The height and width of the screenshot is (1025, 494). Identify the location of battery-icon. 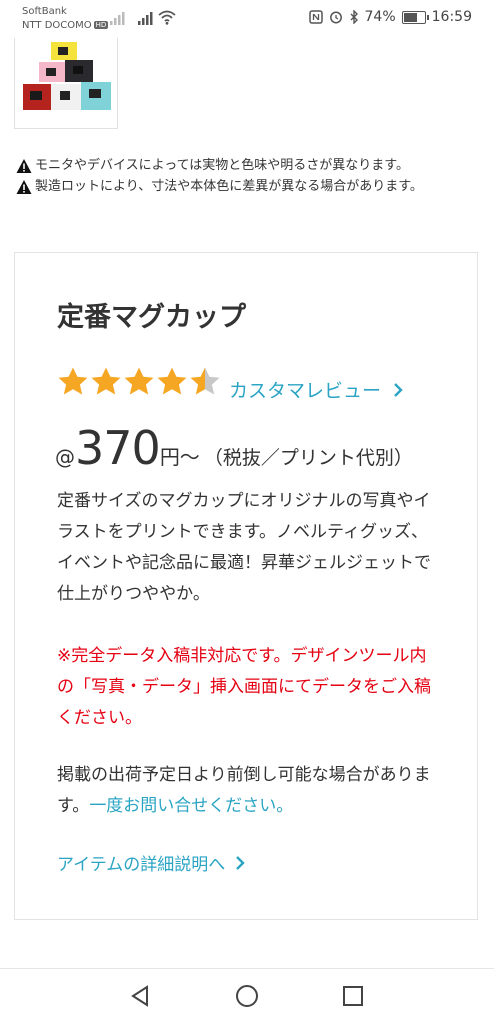
(415, 17).